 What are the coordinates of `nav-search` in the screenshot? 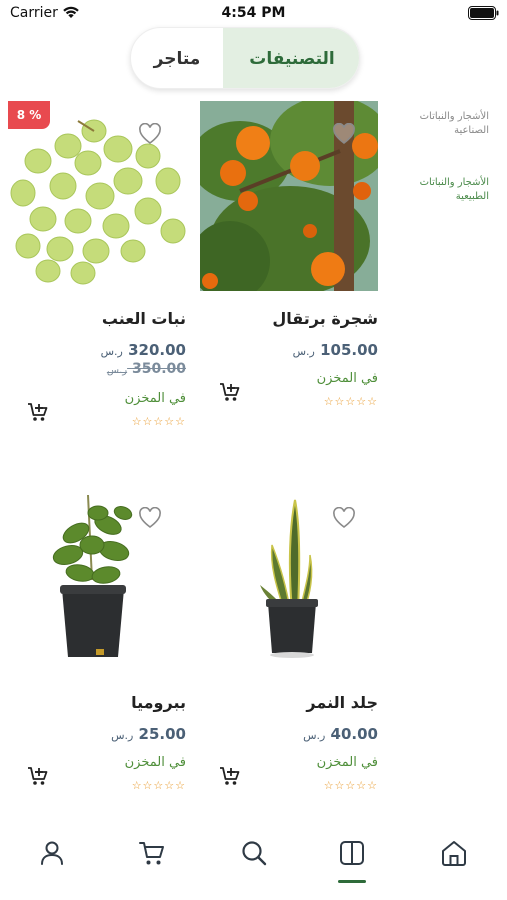 It's located at (254, 863).